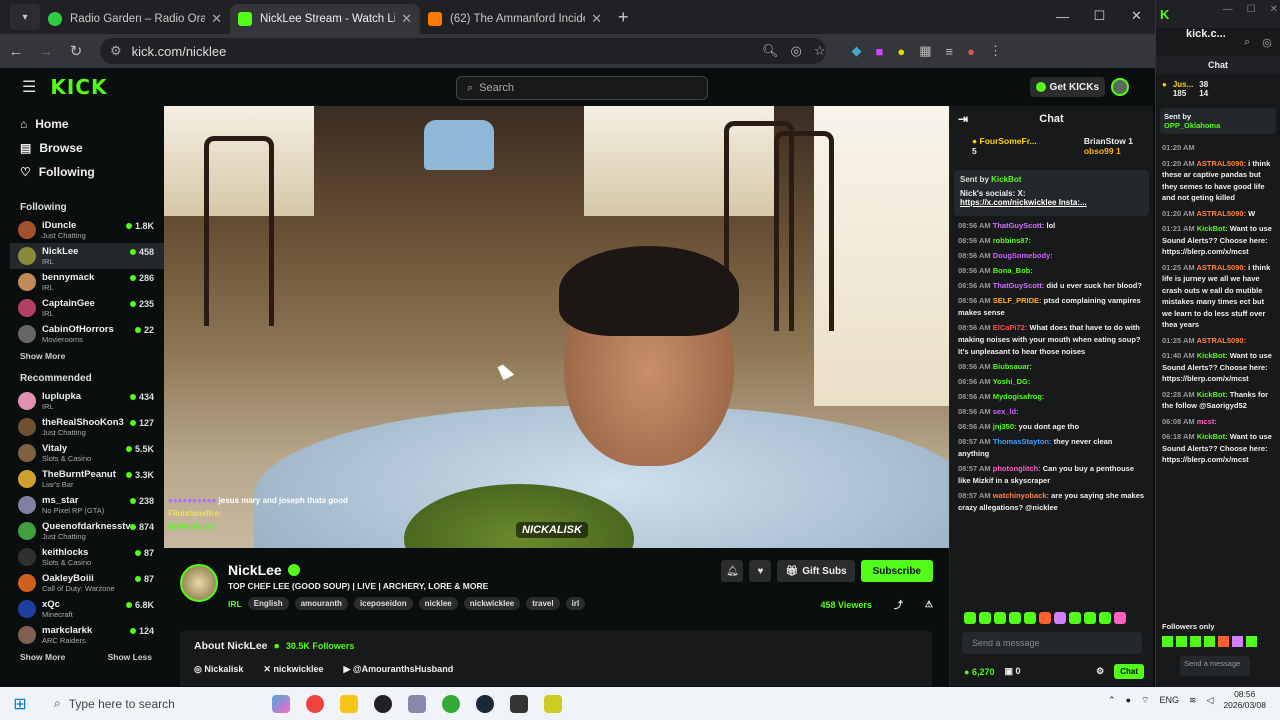  I want to click on show-more-button: Show More, so click(42, 356).